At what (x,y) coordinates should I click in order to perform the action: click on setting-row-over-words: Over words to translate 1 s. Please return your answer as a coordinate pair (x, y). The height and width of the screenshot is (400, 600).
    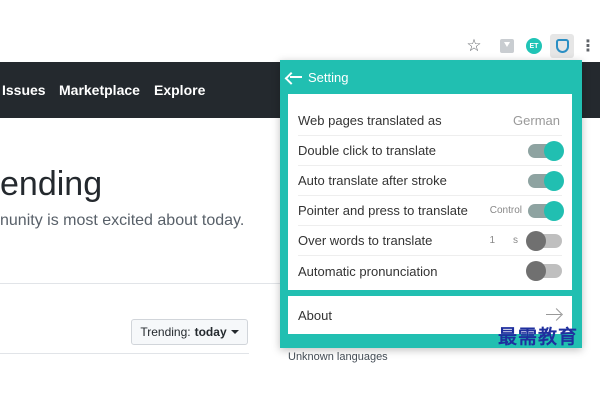
    Looking at the image, I should click on (430, 241).